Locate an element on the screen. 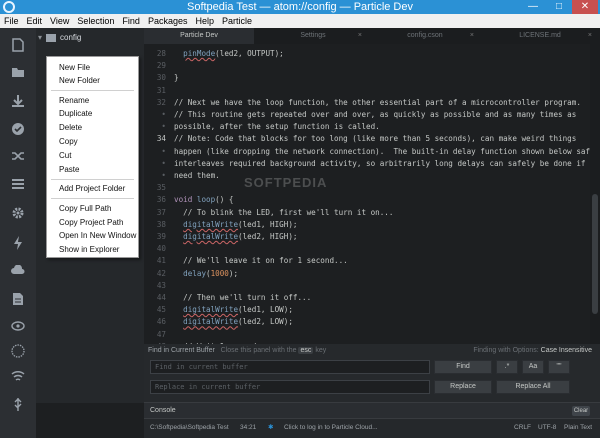 Image resolution: width=600 pixels, height=438 pixels. eye-icon is located at coordinates (18, 327).